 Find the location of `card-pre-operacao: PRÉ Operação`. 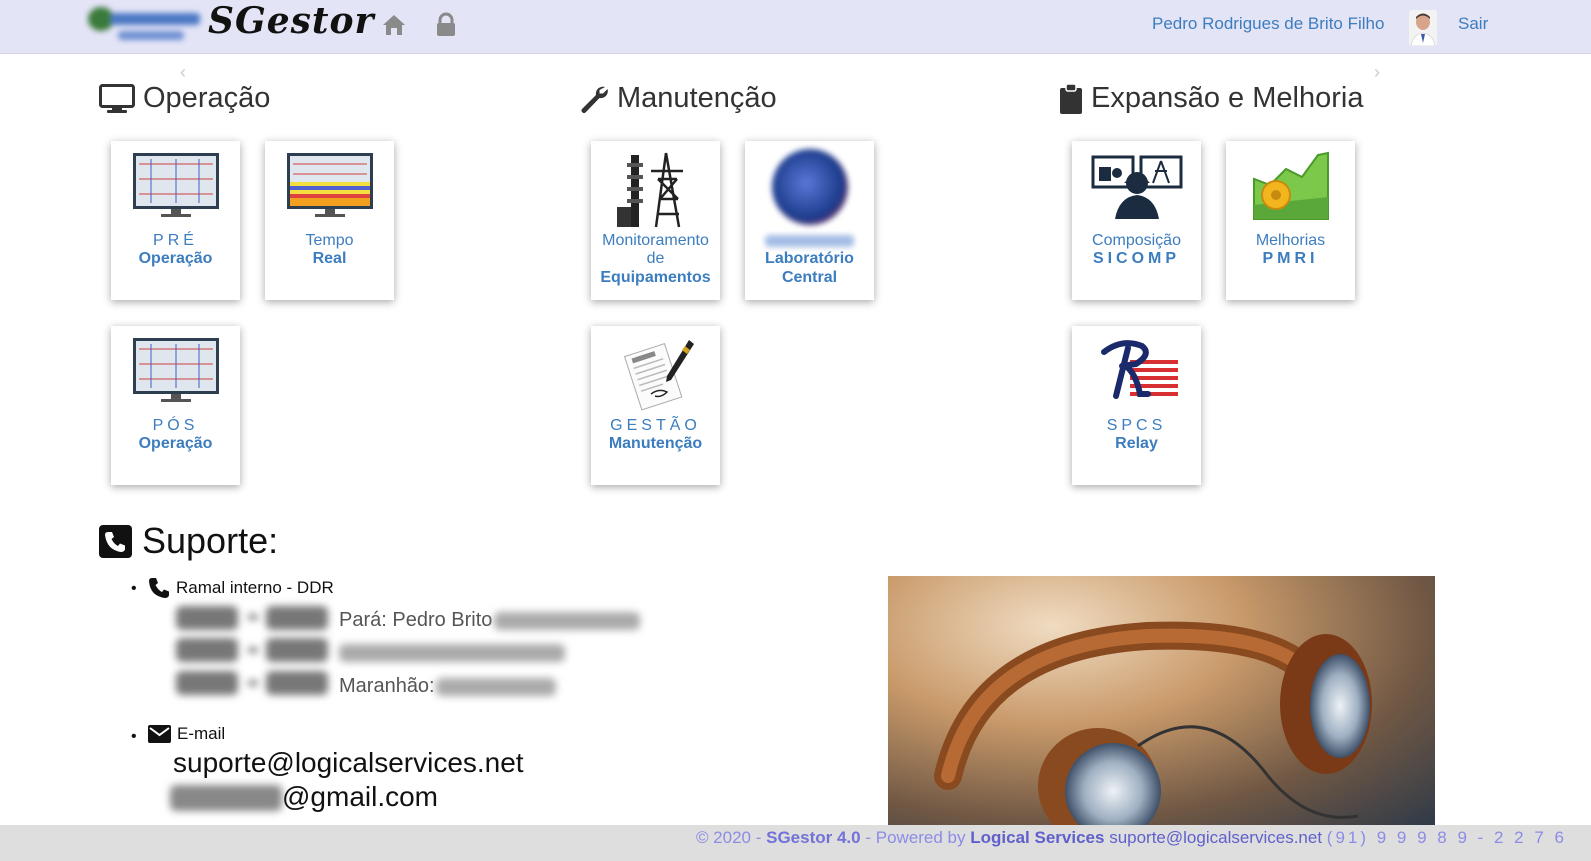

card-pre-operacao: PRÉ Operação is located at coordinates (175, 220).